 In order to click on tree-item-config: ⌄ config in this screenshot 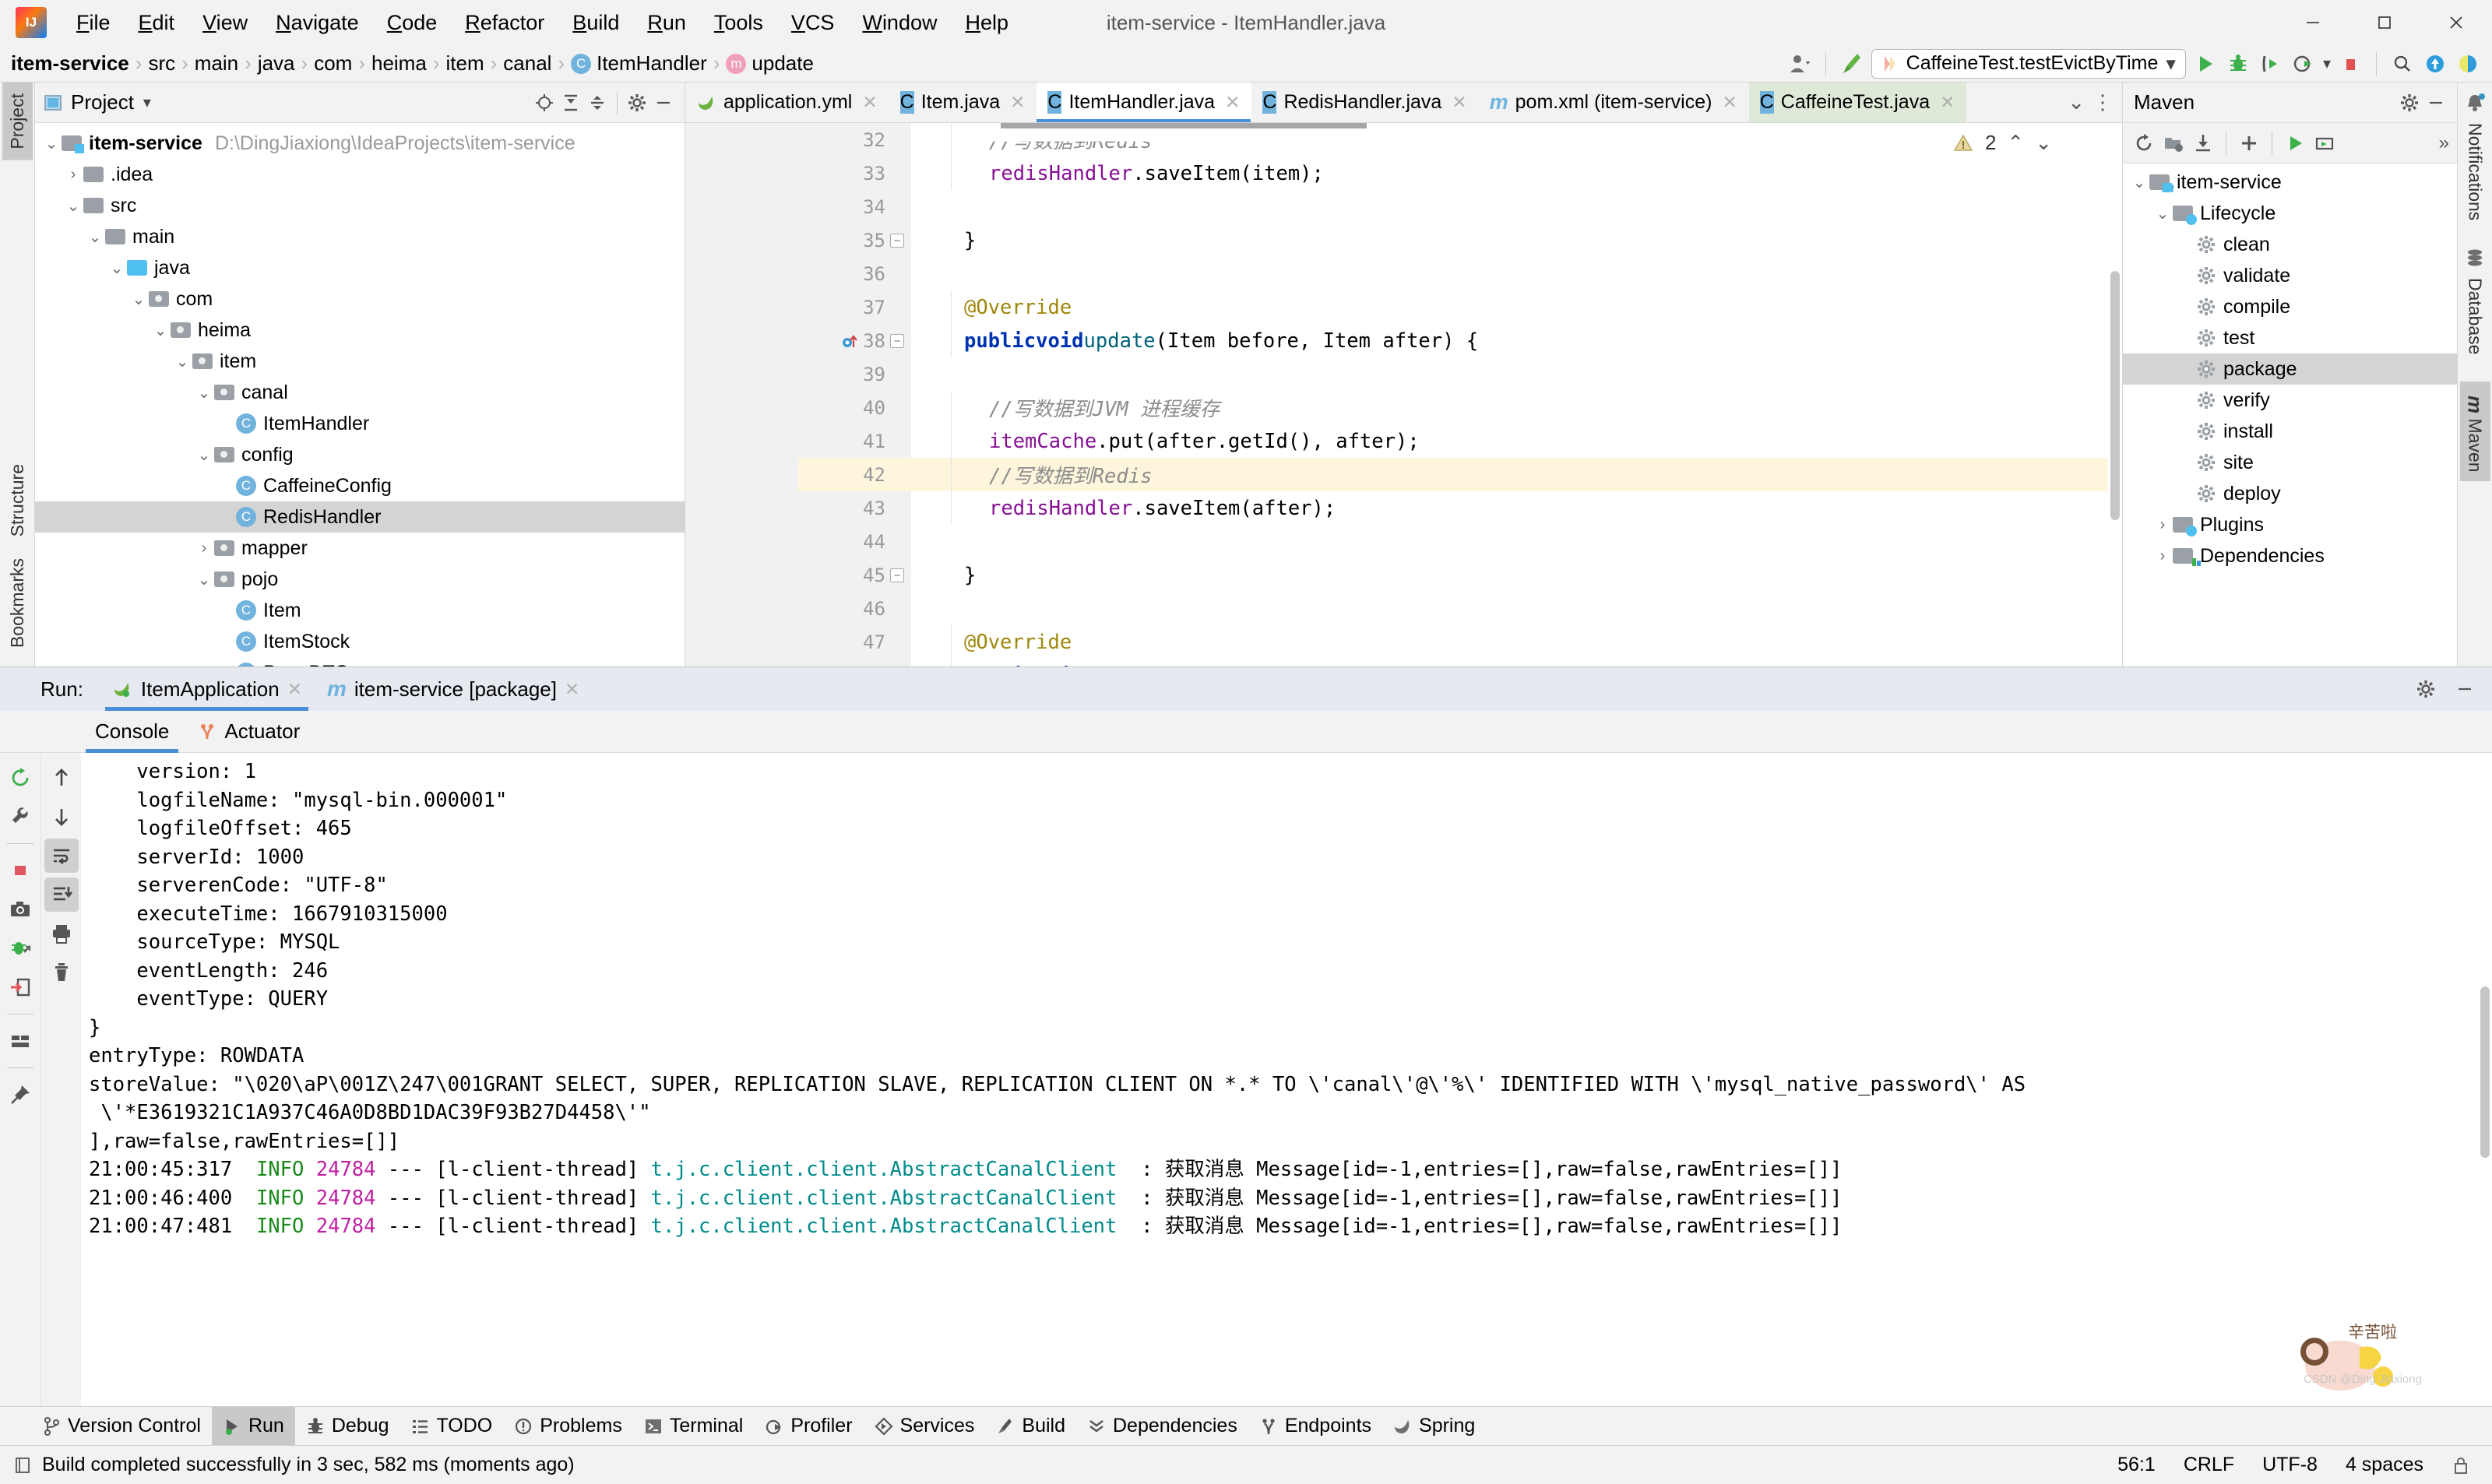, I will do `click(360, 454)`.